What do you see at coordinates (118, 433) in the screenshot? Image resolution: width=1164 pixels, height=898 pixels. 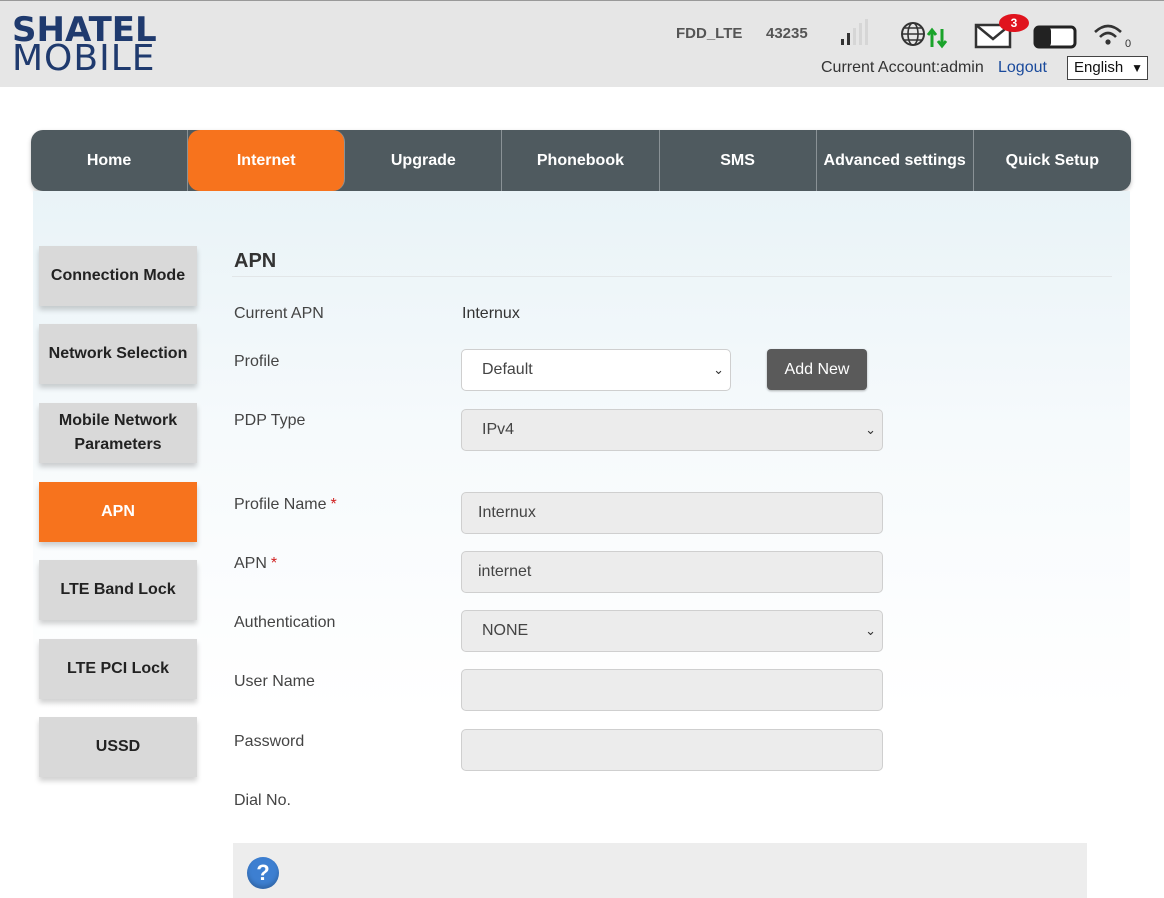 I see `side-mobile-network-parameters: Mobile Network Parameters` at bounding box center [118, 433].